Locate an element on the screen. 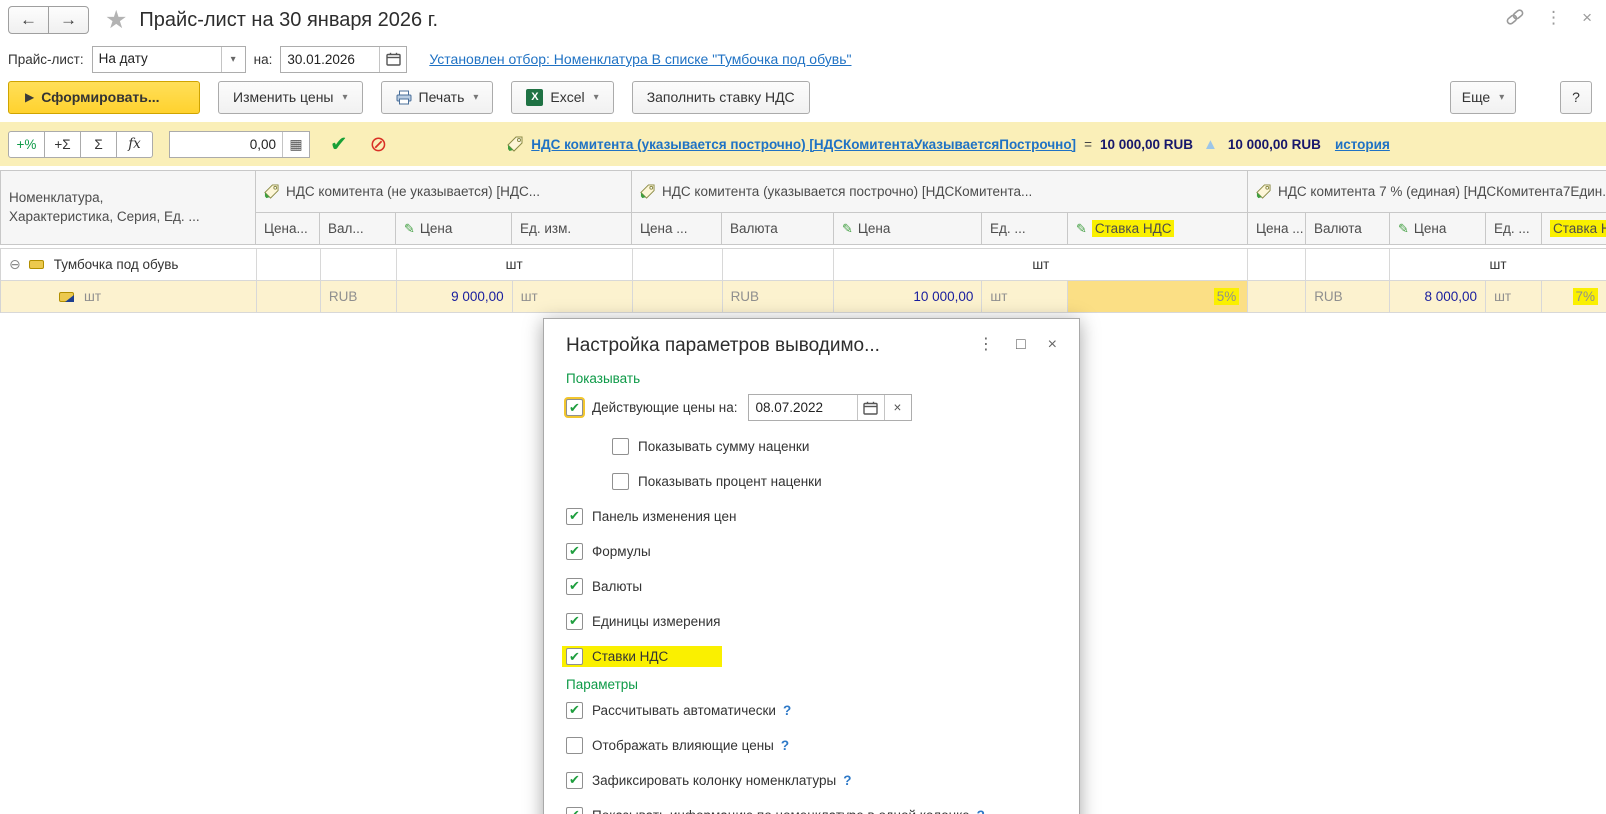  dialog-close-icon: × is located at coordinates (1052, 344).